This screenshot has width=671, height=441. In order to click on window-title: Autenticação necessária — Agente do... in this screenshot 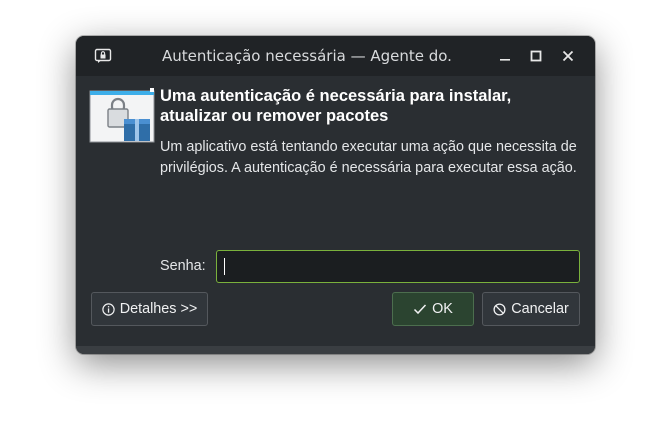, I will do `click(307, 56)`.